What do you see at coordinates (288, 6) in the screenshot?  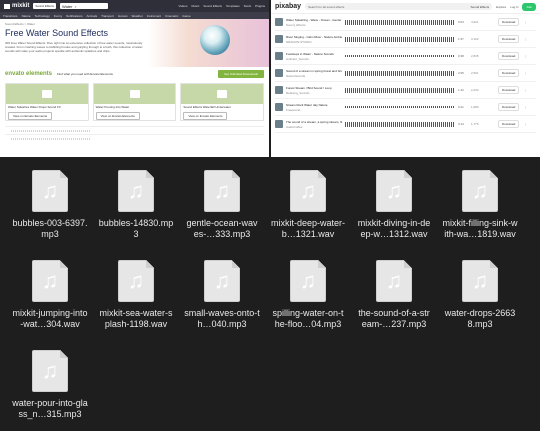 I see `pixabay-logo: pixabay` at bounding box center [288, 6].